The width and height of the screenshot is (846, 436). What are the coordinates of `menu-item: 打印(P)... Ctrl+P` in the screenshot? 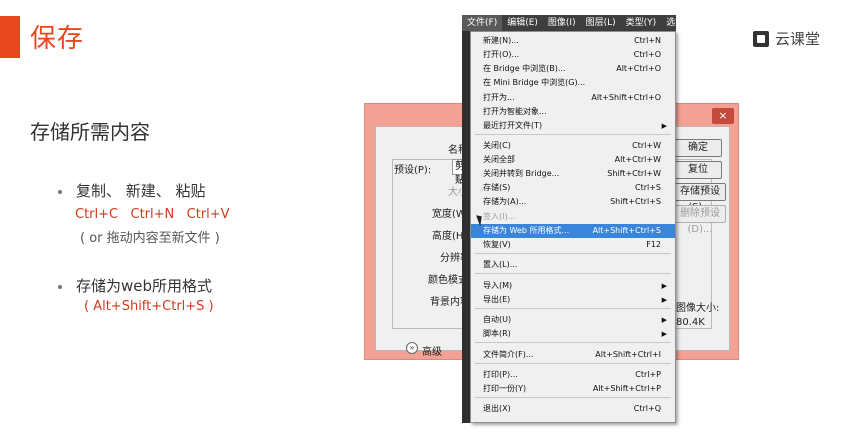 It's located at (573, 375).